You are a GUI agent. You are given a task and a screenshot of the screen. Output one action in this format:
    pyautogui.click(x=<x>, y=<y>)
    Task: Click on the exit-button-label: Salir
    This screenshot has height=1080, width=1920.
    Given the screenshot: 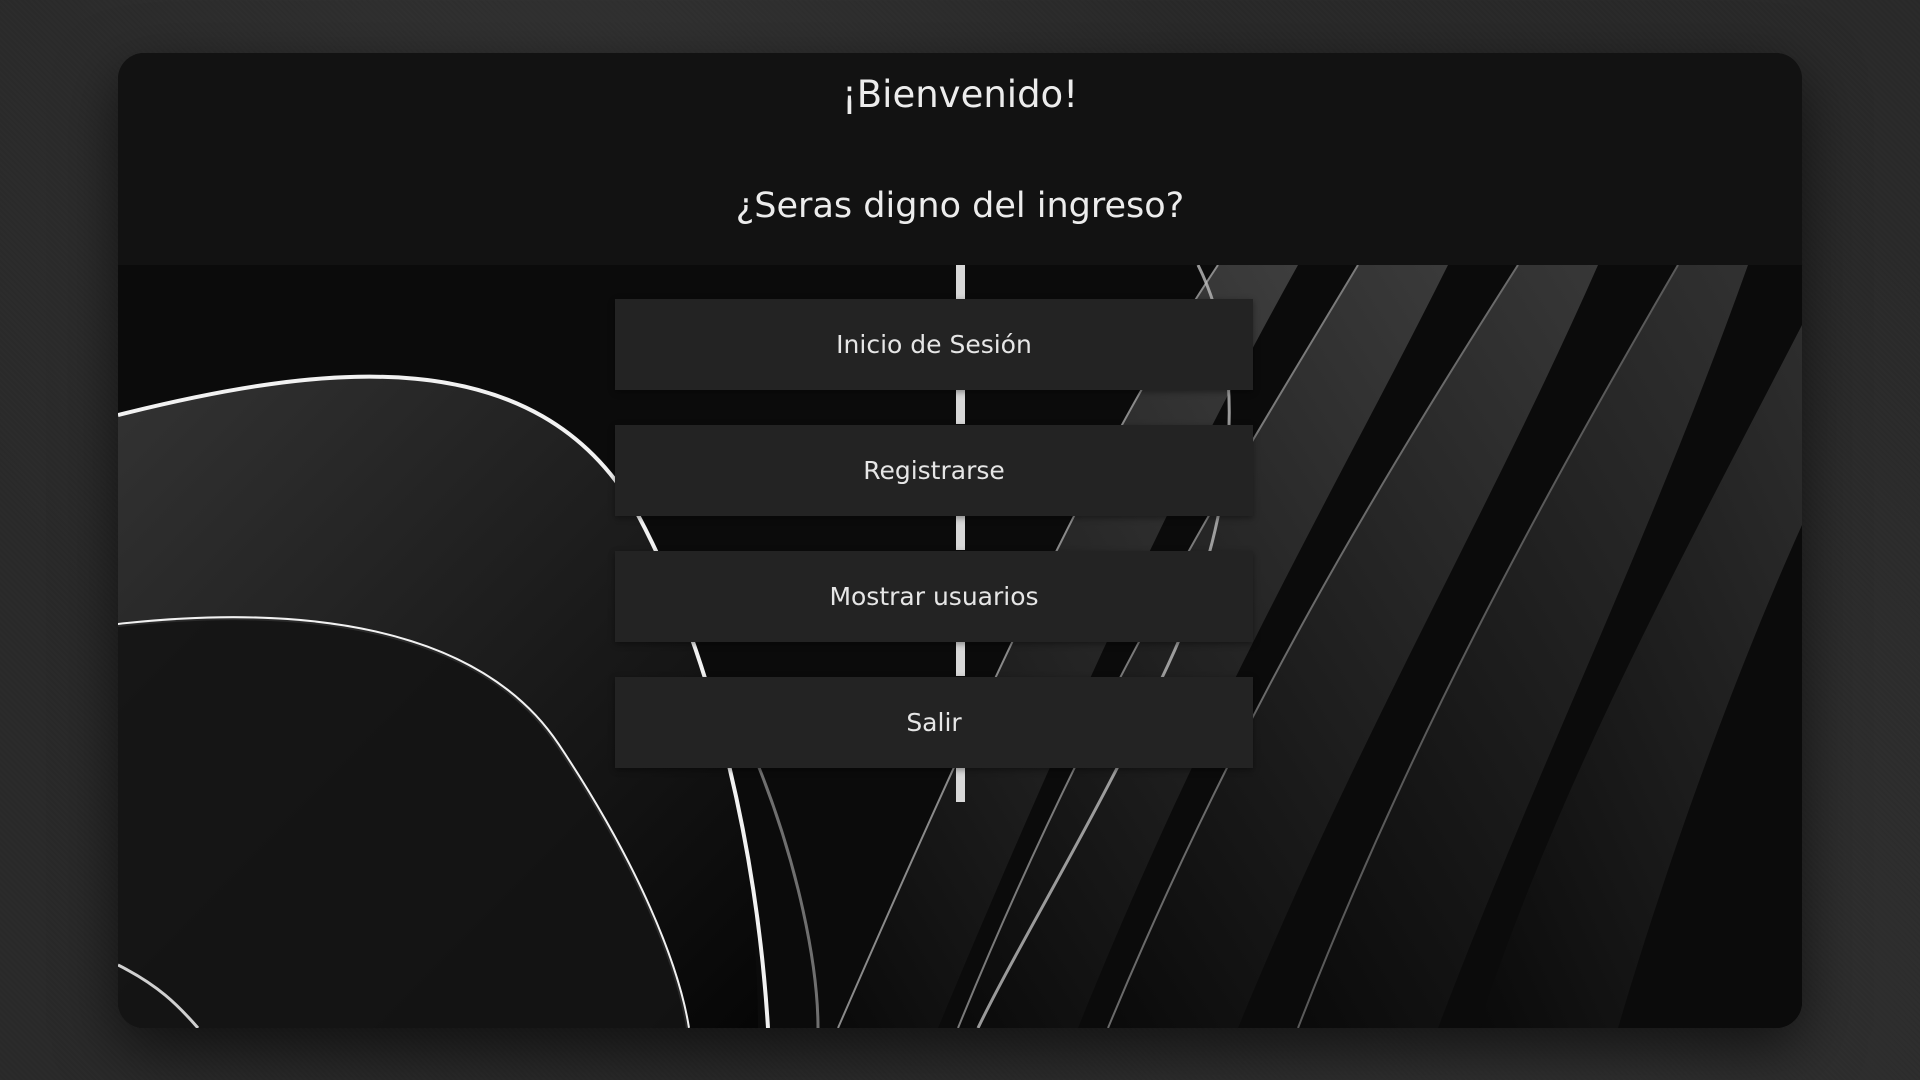 What is the action you would take?
    pyautogui.click(x=934, y=722)
    